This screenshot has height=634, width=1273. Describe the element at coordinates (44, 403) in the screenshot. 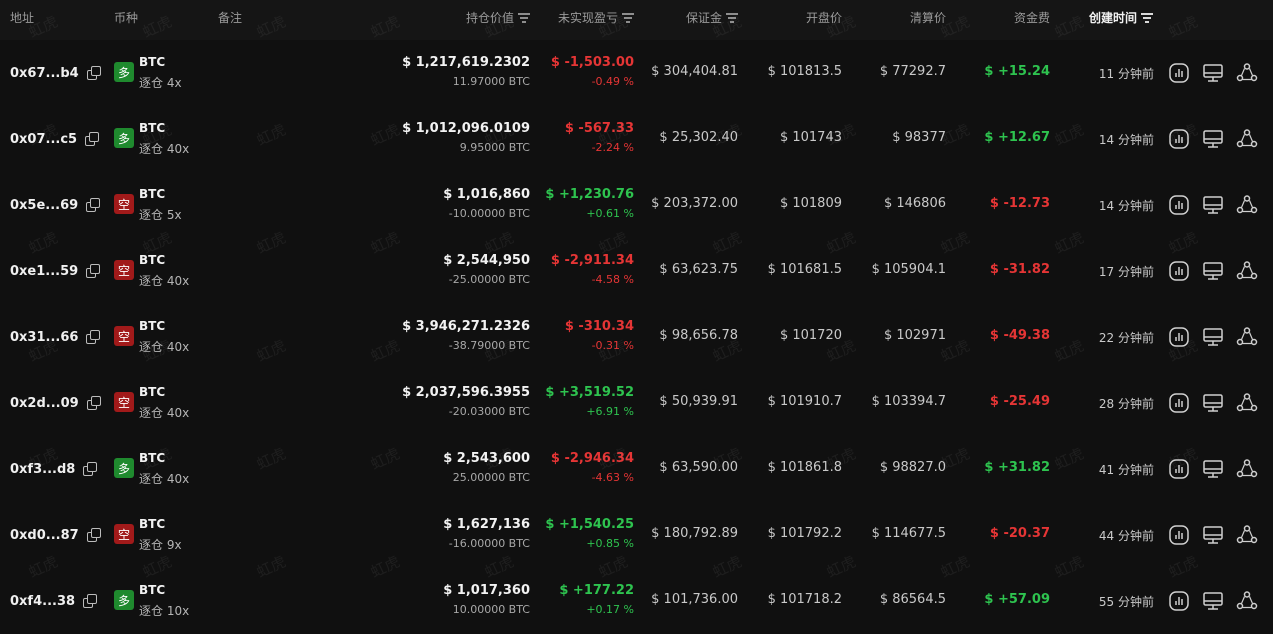

I see `address-text: 0x2d...09` at that location.